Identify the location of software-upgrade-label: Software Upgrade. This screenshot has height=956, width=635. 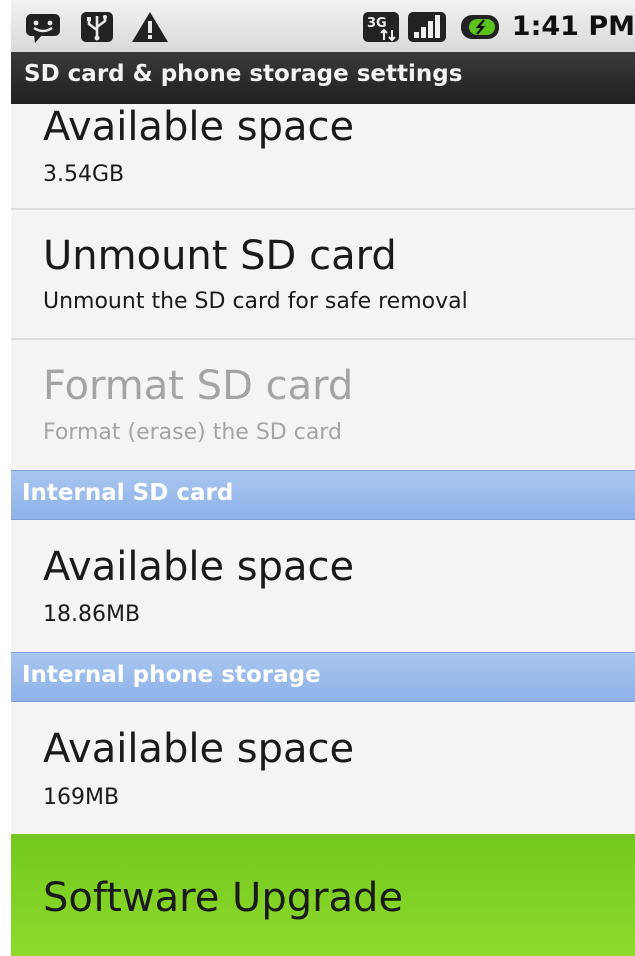
(223, 898).